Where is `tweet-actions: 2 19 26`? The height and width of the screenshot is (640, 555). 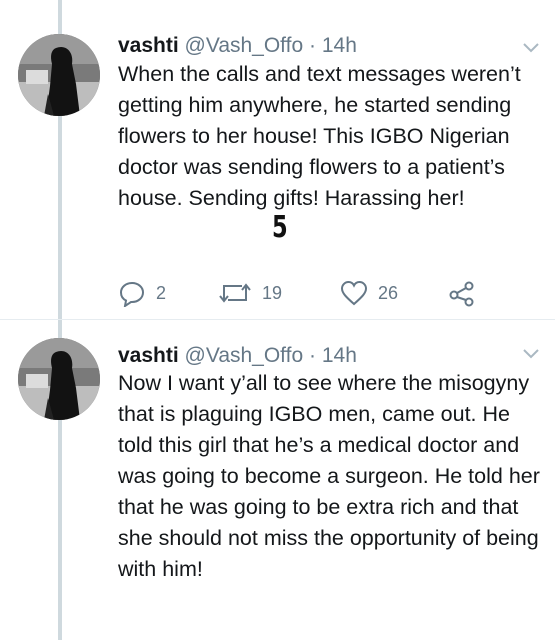
tweet-actions: 2 19 26 is located at coordinates (318, 293).